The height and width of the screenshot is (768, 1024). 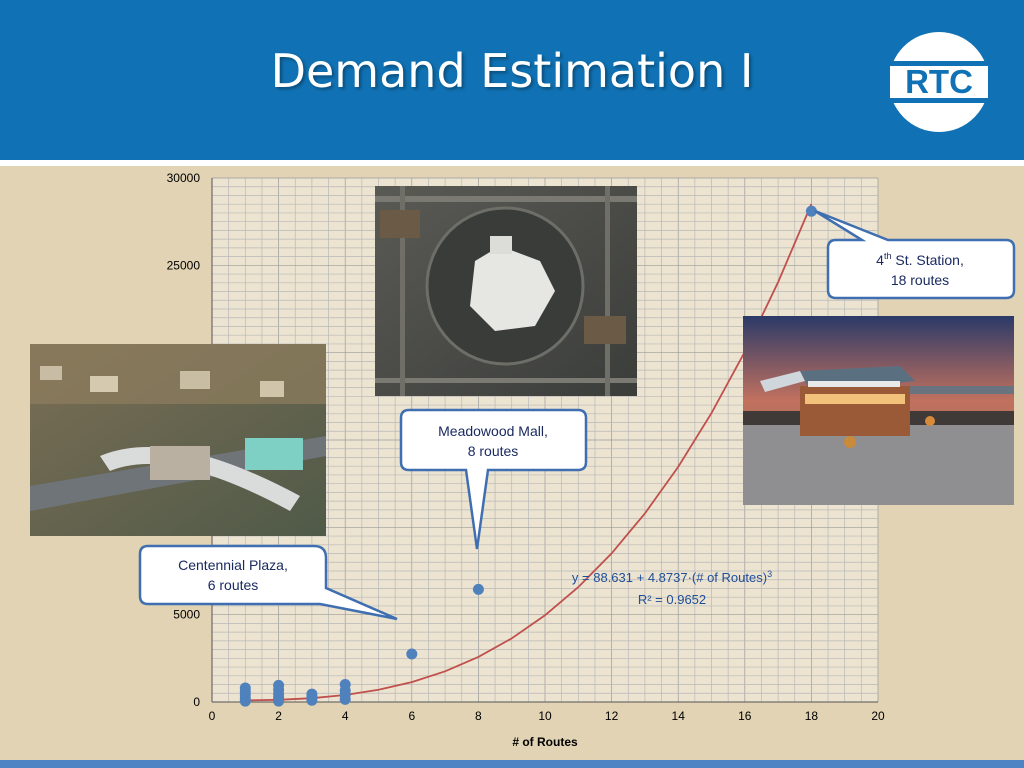 What do you see at coordinates (920, 280) in the screenshot?
I see `4th-st-callout-routes: 18 routes` at bounding box center [920, 280].